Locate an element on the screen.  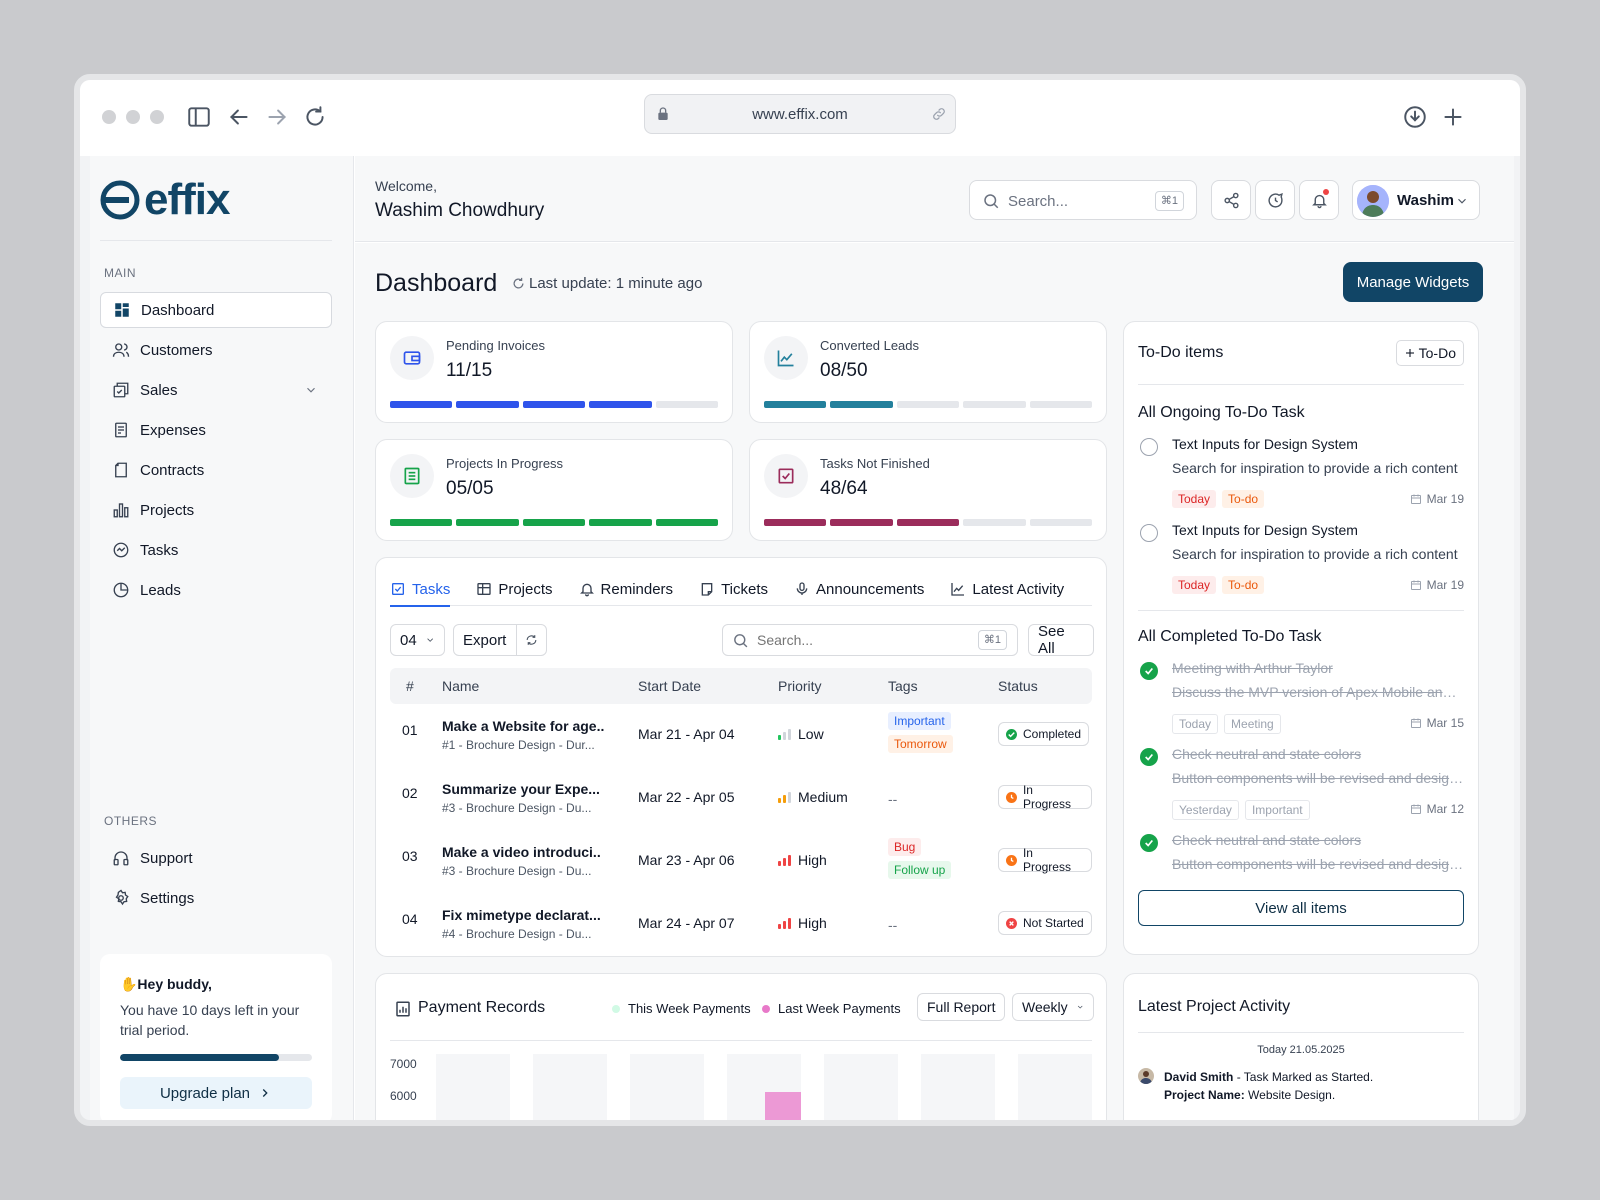
report-icon is located at coordinates (403, 1009).